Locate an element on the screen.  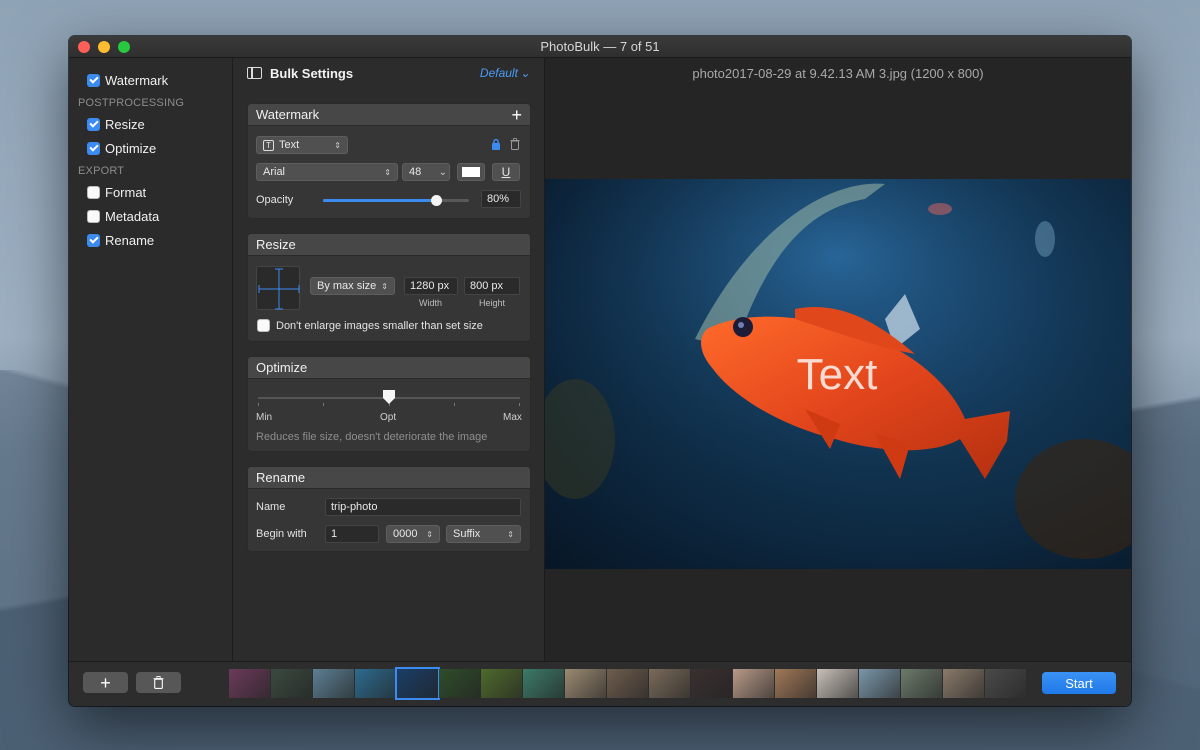
optimize-slider-knob is located at coordinates (389, 397).